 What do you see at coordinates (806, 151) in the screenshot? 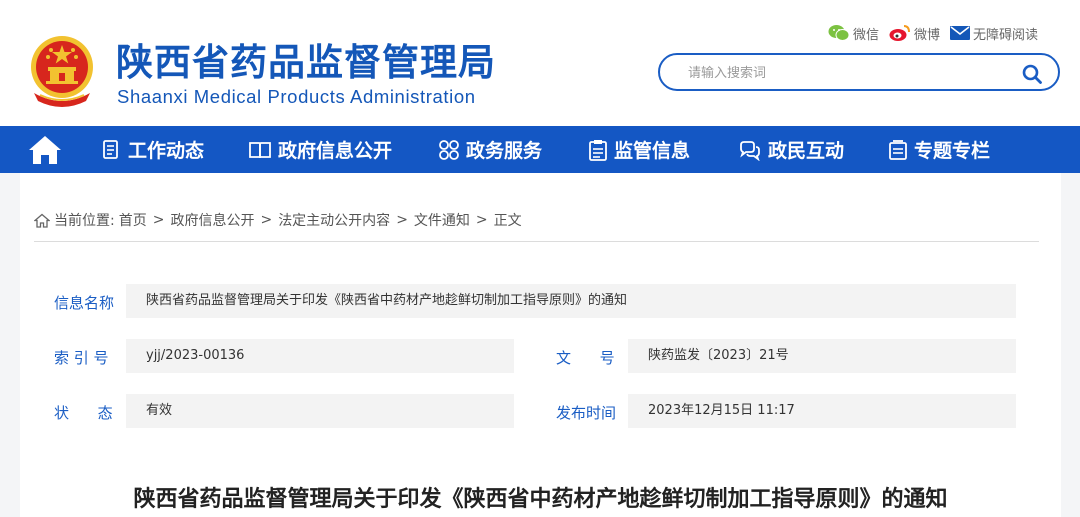
I see `nav-label: 政民互动` at bounding box center [806, 151].